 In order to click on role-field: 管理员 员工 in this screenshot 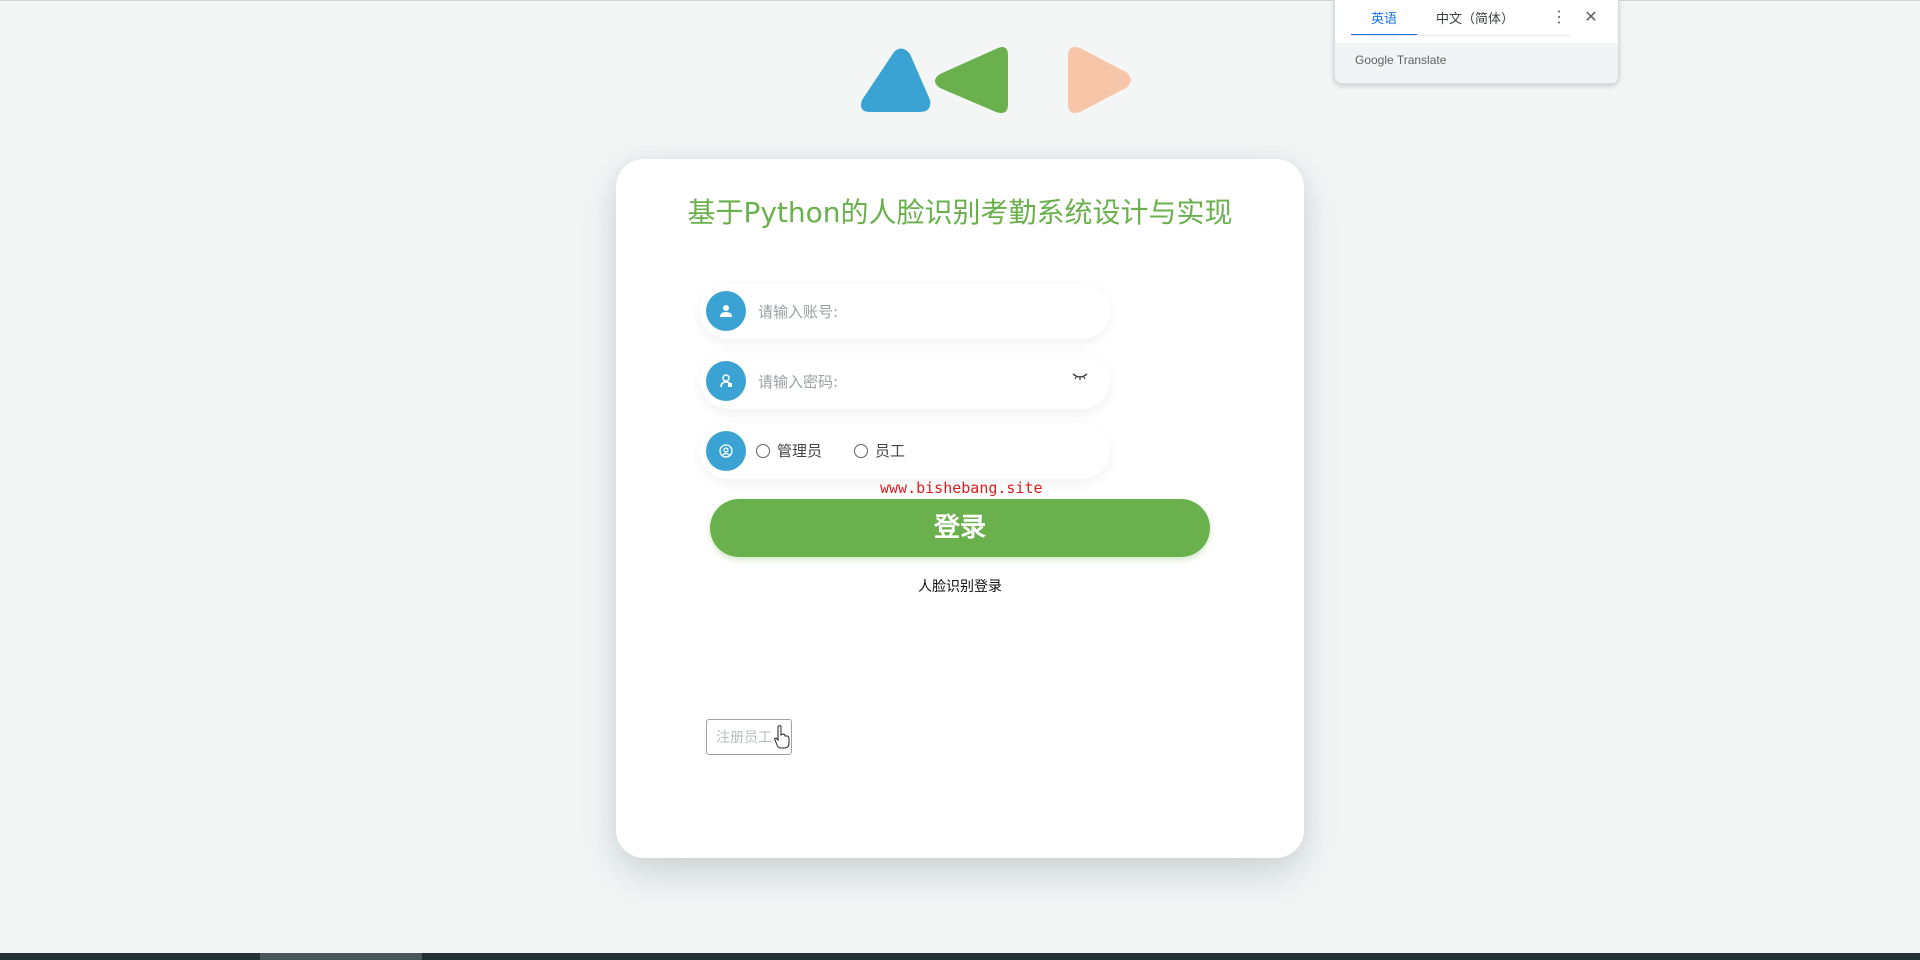, I will do `click(905, 451)`.